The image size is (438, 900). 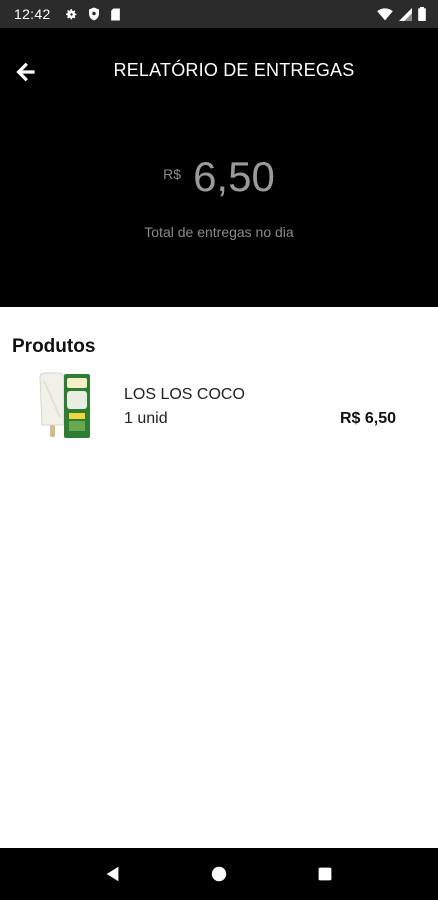 What do you see at coordinates (385, 14) in the screenshot?
I see `wifi-icon` at bounding box center [385, 14].